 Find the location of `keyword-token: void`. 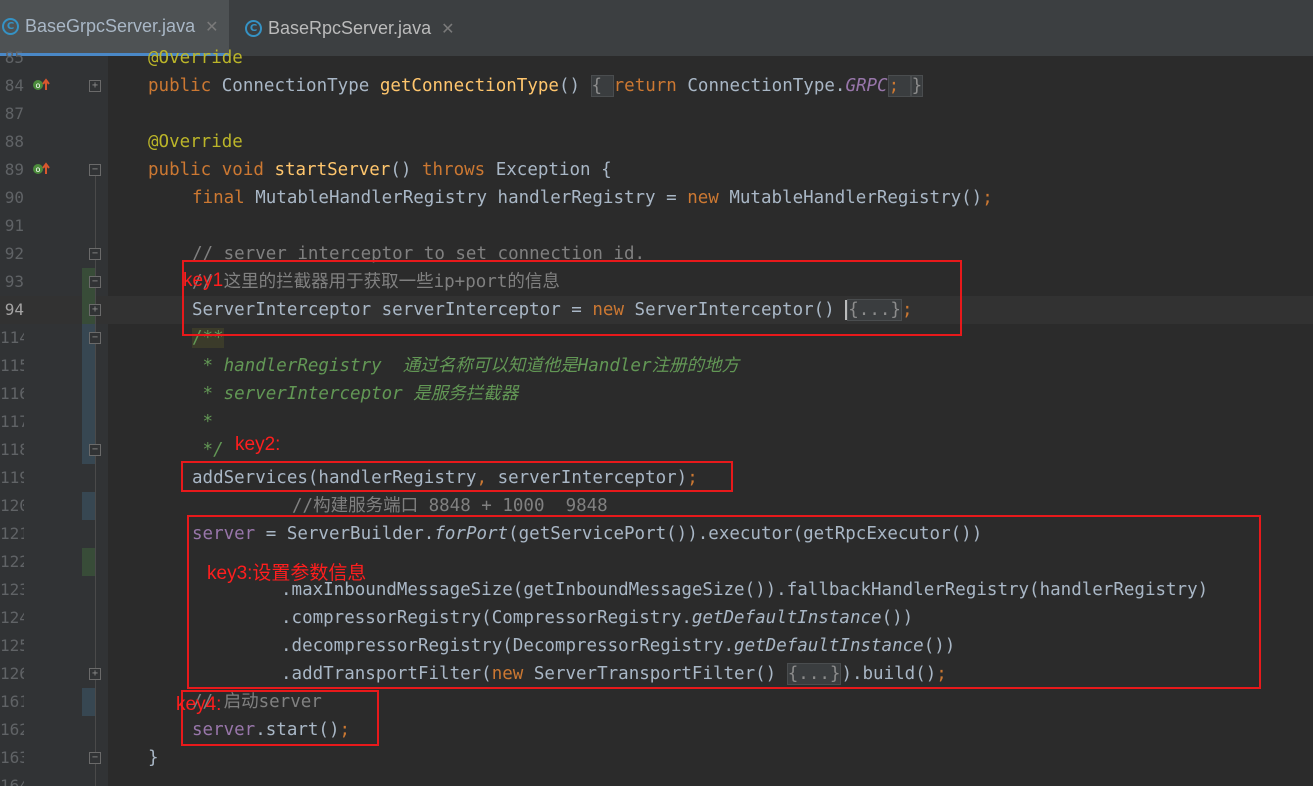

keyword-token: void is located at coordinates (248, 170).